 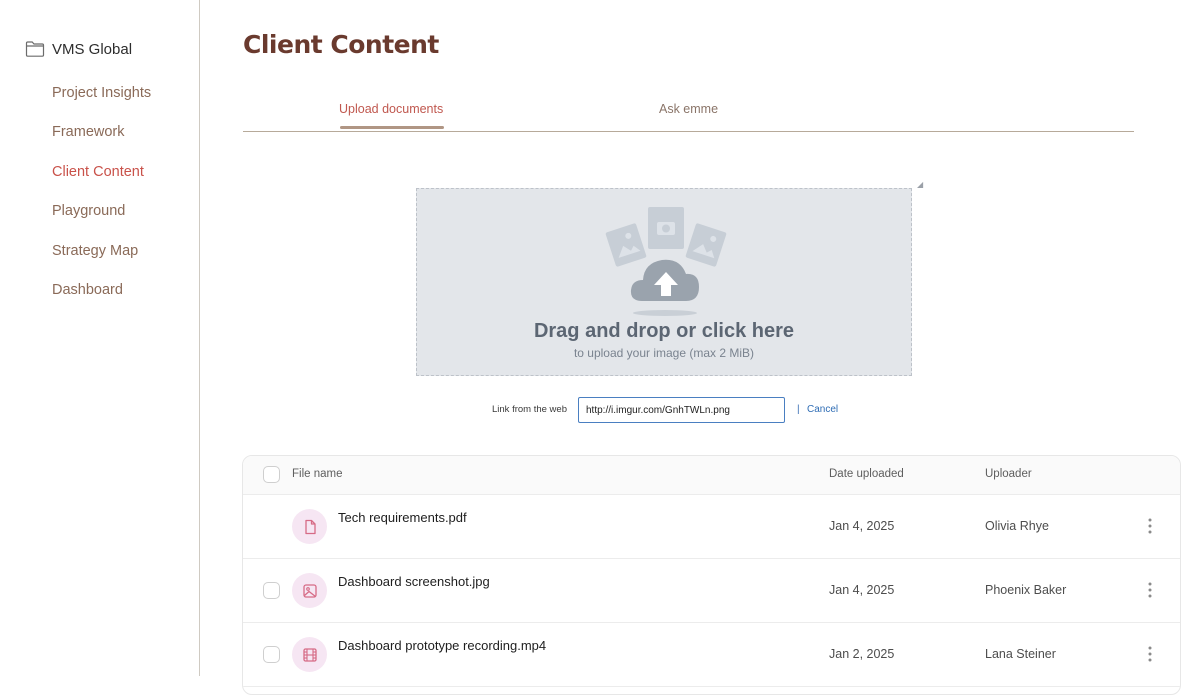 What do you see at coordinates (1008, 474) in the screenshot?
I see `column-header-uploader: Uploader` at bounding box center [1008, 474].